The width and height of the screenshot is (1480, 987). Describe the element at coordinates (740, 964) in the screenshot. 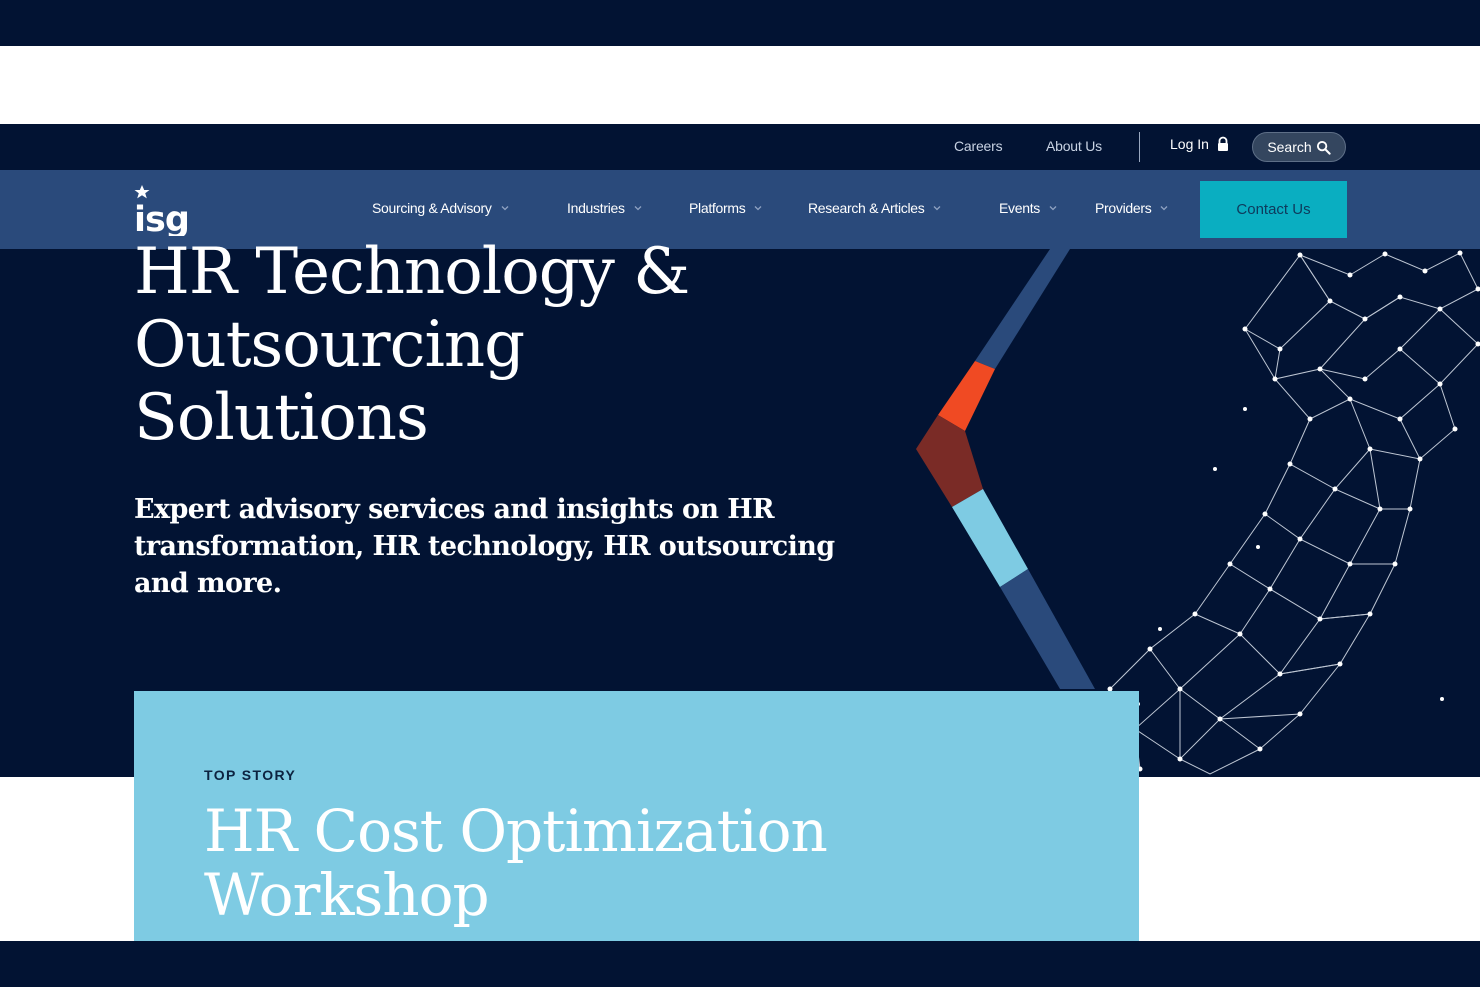

I see `bottom-frame-band` at that location.